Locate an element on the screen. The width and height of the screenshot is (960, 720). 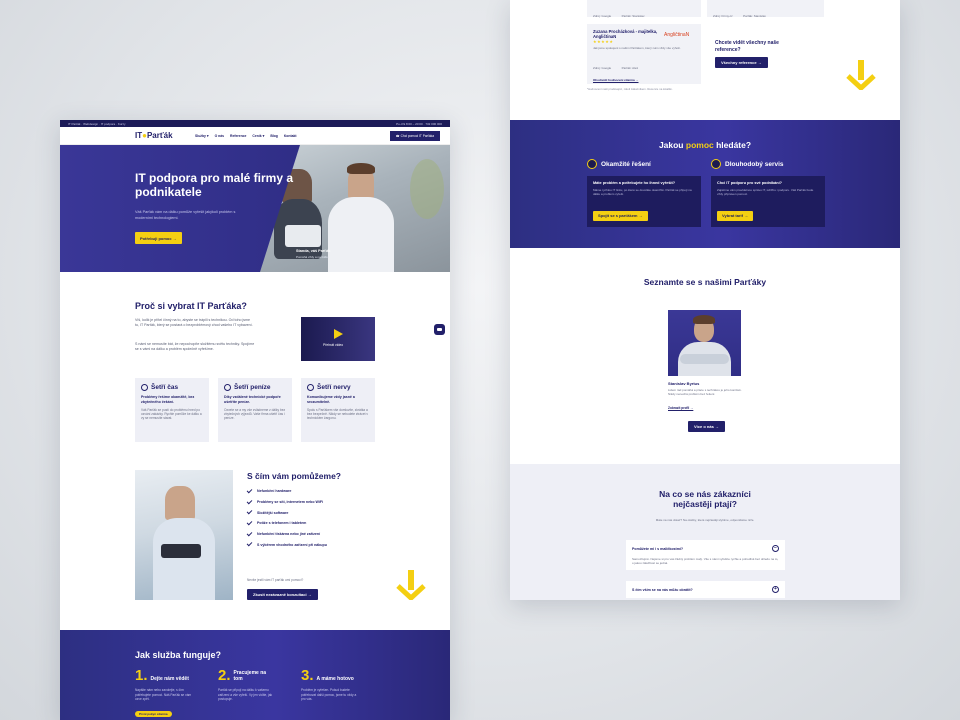
faq-question: Pomůžete mi i s maličkostmi? is located at coordinates (657, 549).